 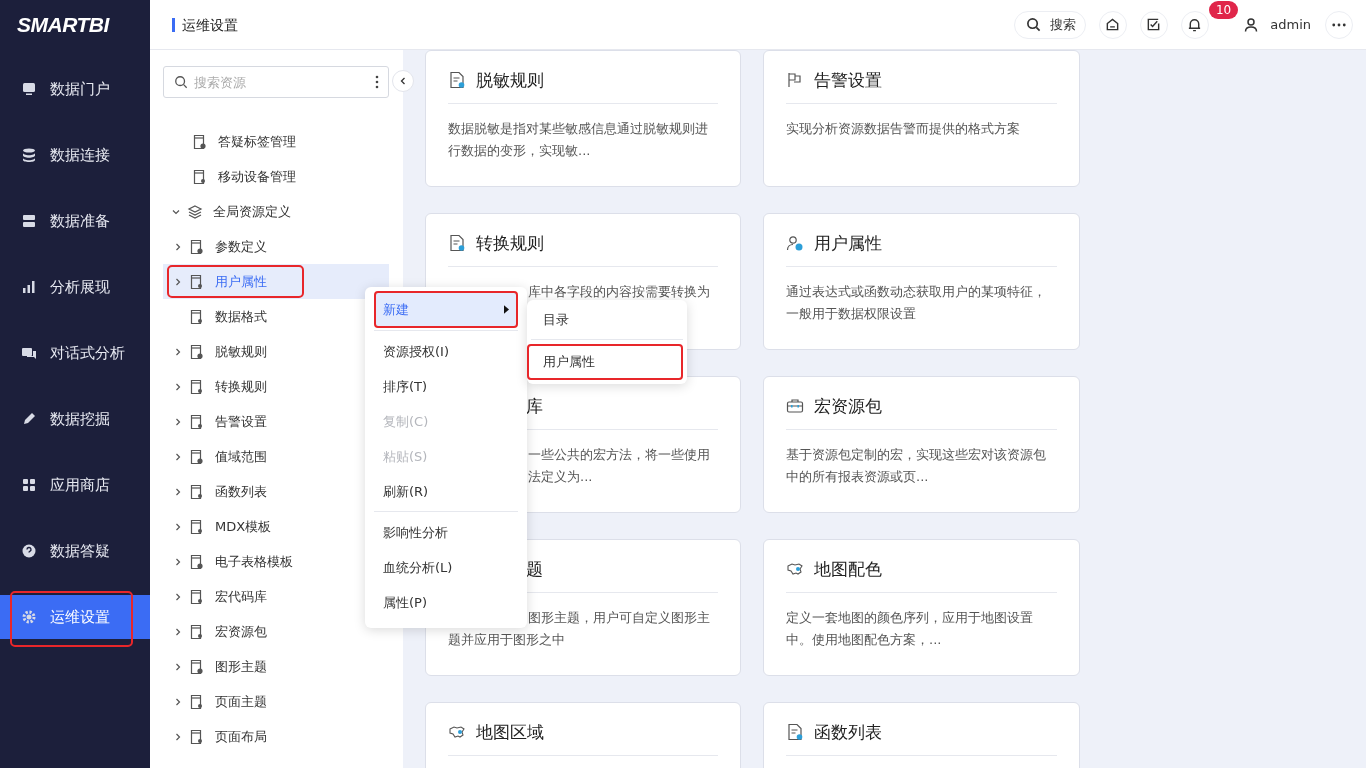 What do you see at coordinates (903, 129) in the screenshot?
I see `card-description: 实现分析资源数据告警而提供的格式方案` at bounding box center [903, 129].